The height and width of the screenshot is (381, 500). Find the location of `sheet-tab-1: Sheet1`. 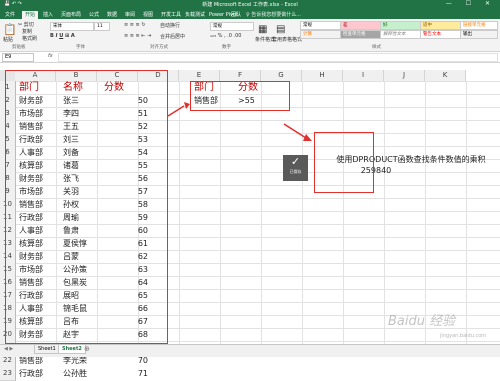

sheet-tab-1: Sheet1 is located at coordinates (47, 349).